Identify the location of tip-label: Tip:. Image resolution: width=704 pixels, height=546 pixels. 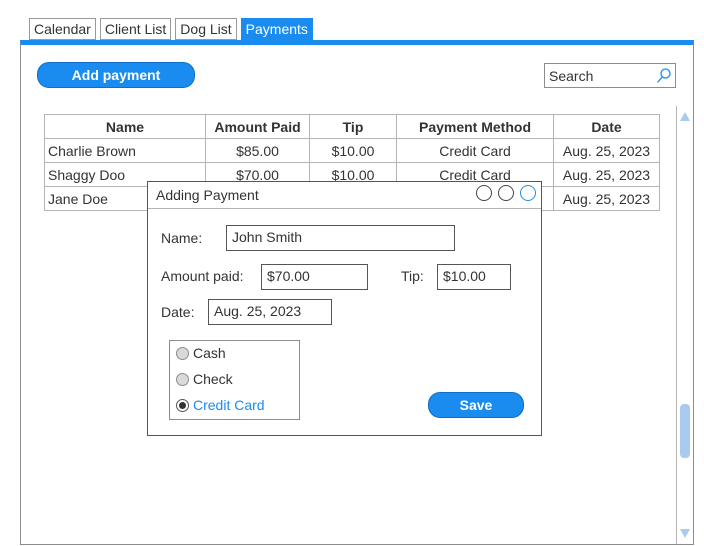
(412, 276).